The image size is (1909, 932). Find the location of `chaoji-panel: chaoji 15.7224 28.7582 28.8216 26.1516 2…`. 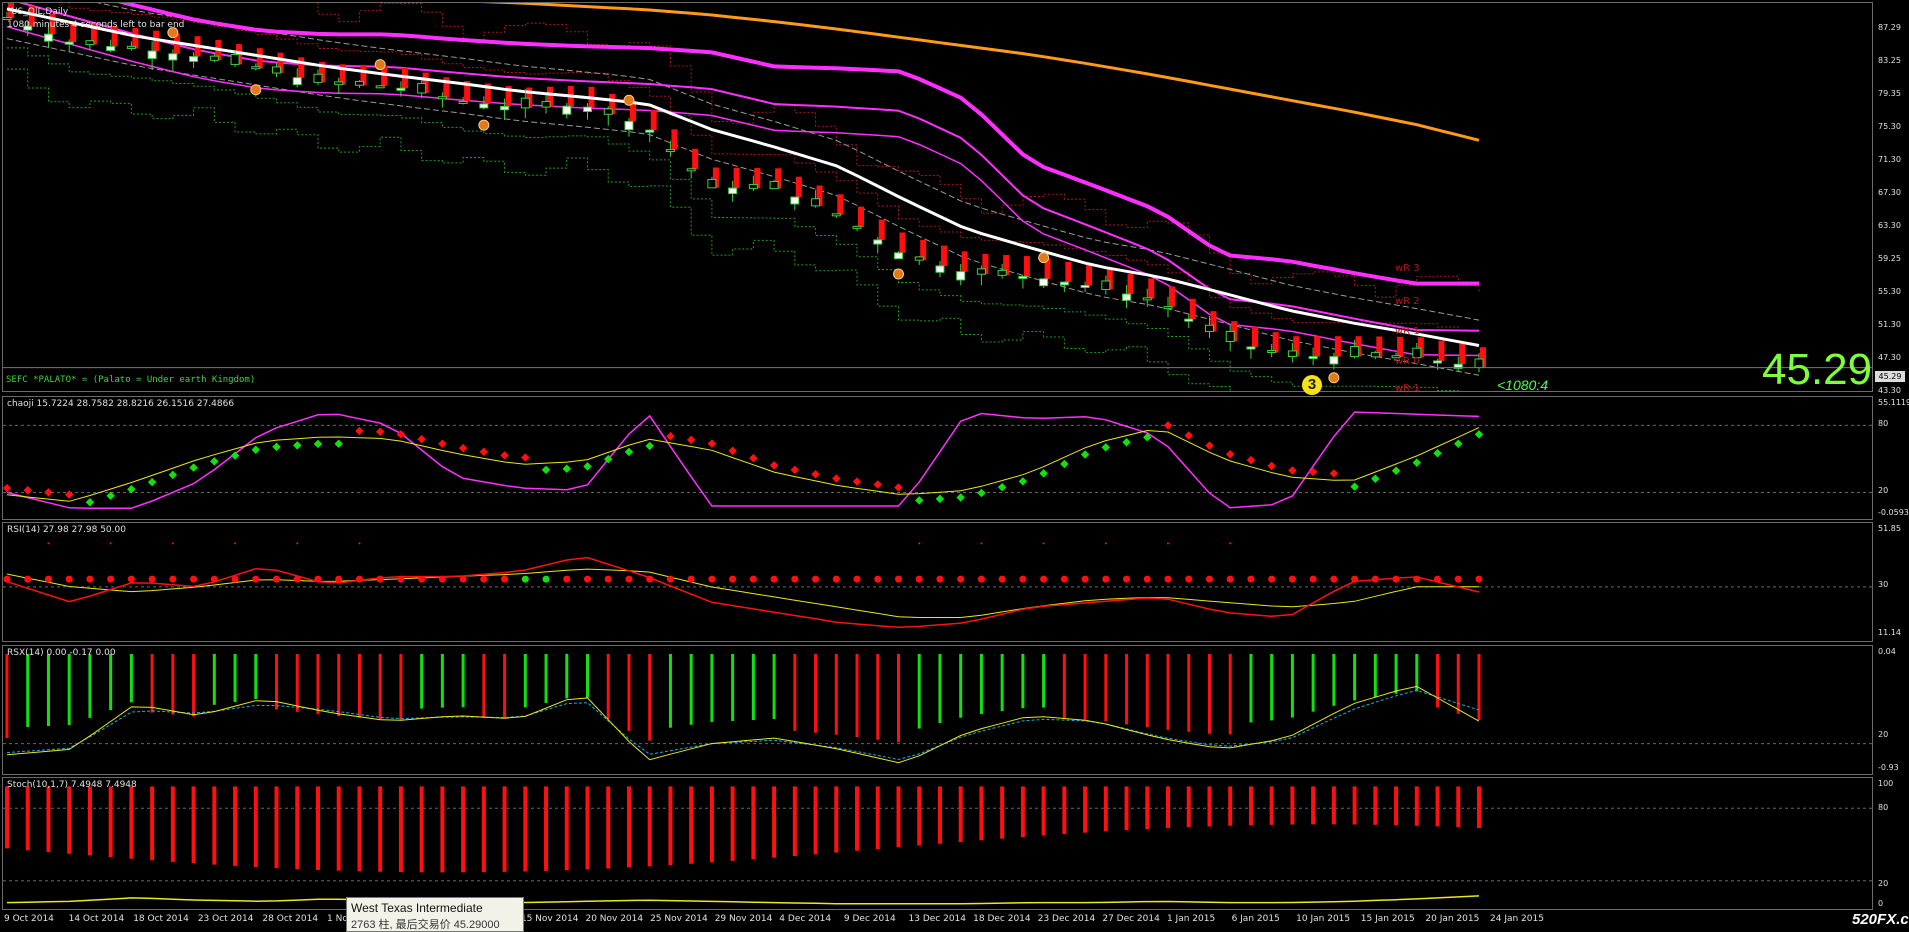

chaoji-panel: chaoji 15.7224 28.7582 28.8216 26.1516 2… is located at coordinates (937, 458).